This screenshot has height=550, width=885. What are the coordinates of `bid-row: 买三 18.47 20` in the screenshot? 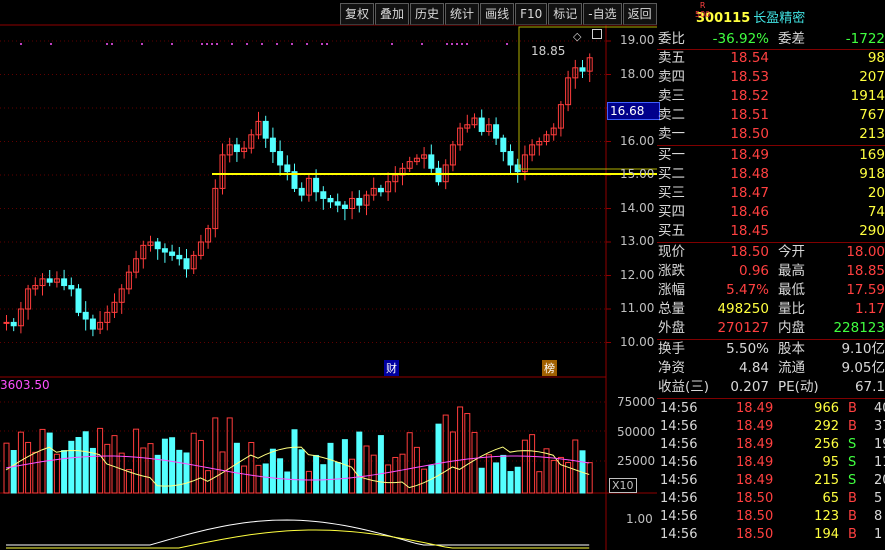 It's located at (771, 193).